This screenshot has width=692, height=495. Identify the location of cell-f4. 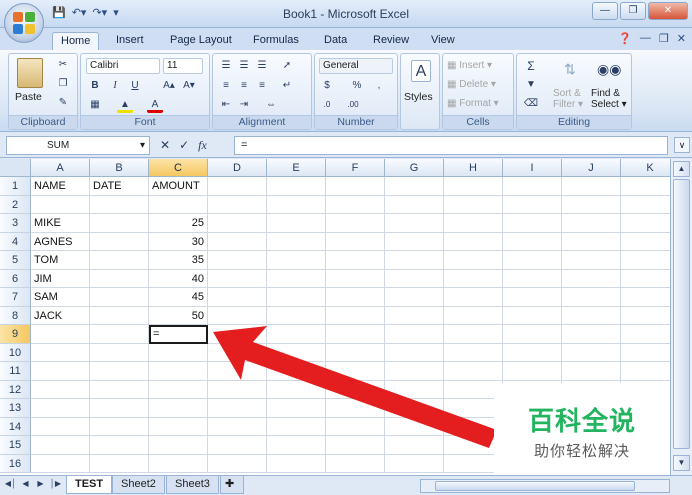
(355, 241).